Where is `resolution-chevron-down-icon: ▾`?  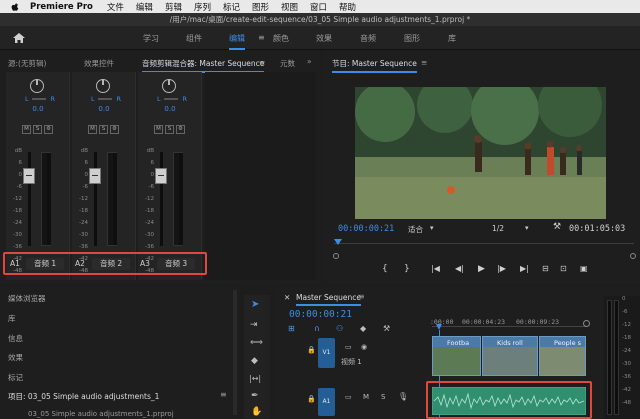
resolution-chevron-down-icon: ▾ is located at coordinates (527, 228).